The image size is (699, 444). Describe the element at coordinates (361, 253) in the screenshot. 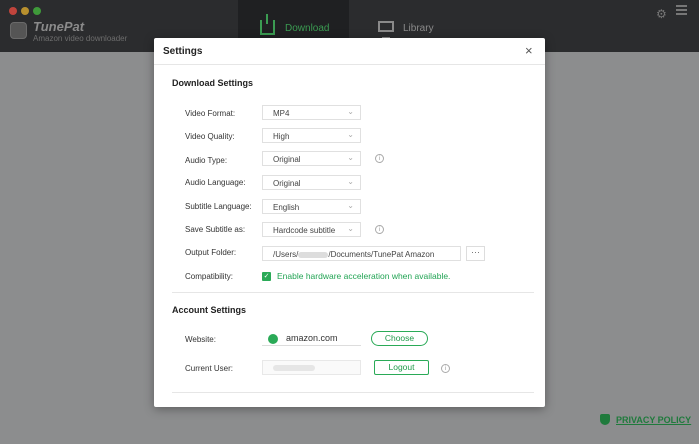

I see `output-folder-input: /Users//Documents/TunePat Amazon` at that location.